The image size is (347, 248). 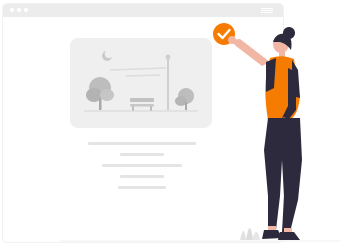 I want to click on right-shoe, so click(x=289, y=236).